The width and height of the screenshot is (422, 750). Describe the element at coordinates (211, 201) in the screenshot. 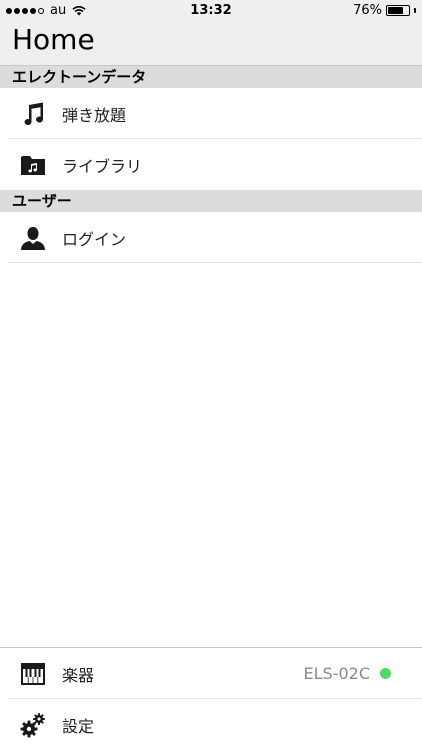

I see `section-header-user: ユーザー` at that location.